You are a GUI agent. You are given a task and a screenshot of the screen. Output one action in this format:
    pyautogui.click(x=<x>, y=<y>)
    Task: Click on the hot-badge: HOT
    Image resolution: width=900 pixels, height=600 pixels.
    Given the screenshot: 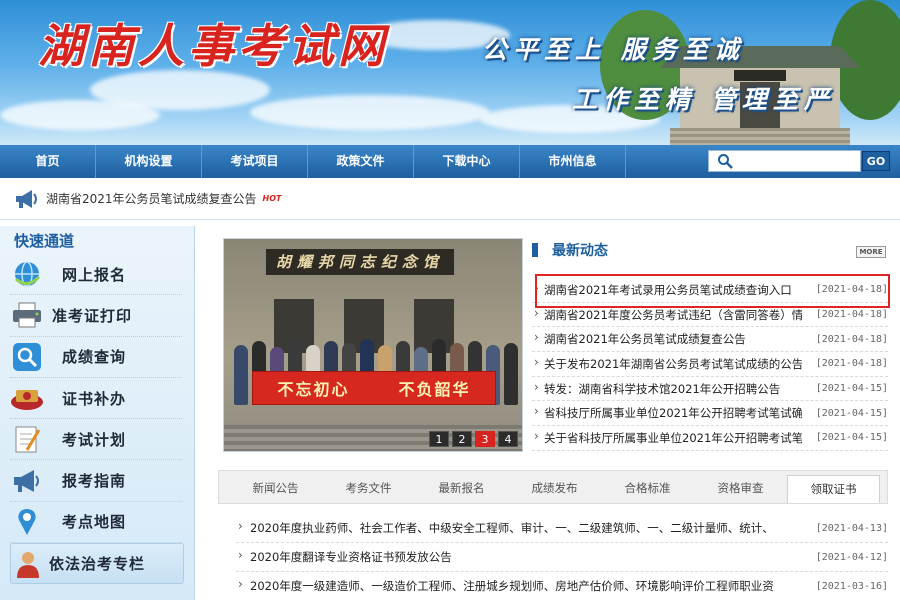 What is the action you would take?
    pyautogui.click(x=272, y=198)
    